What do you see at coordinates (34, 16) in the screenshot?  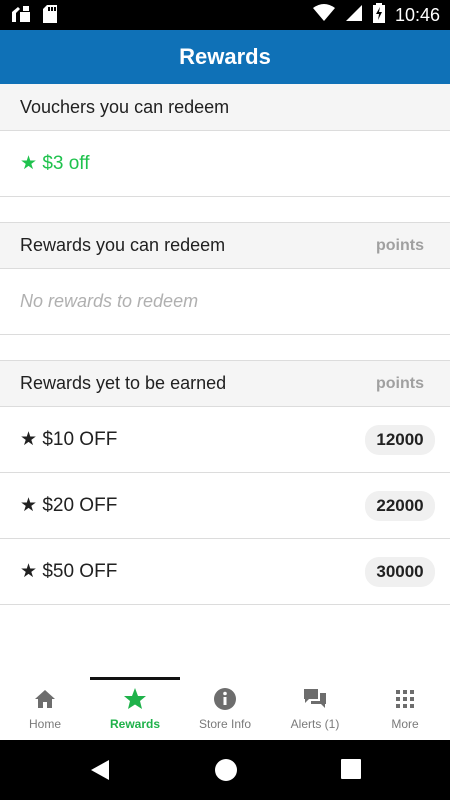 I see `status-left` at bounding box center [34, 16].